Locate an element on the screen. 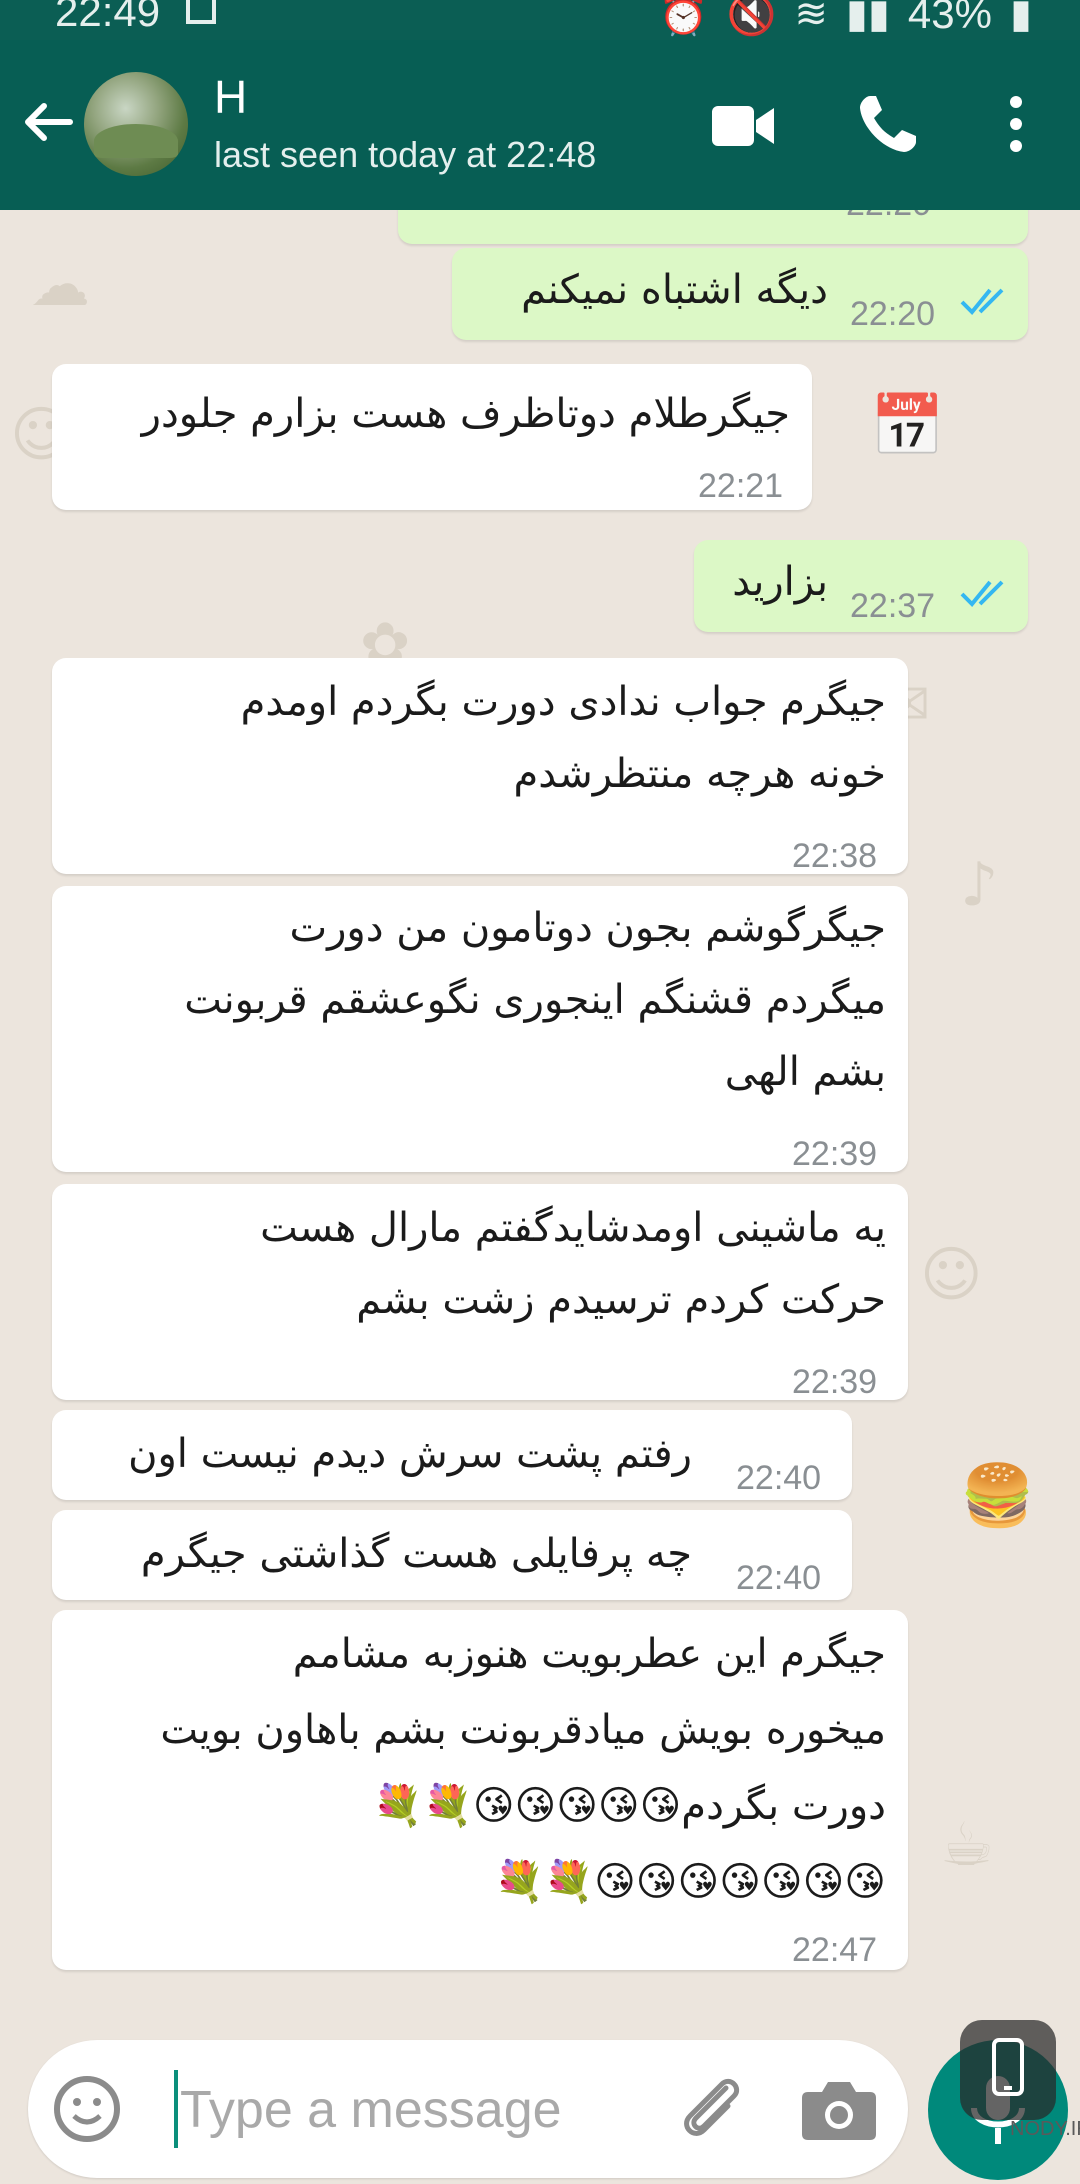  message-text: رفتم پشت سرش دیدم نیست اون is located at coordinates (410, 1454).